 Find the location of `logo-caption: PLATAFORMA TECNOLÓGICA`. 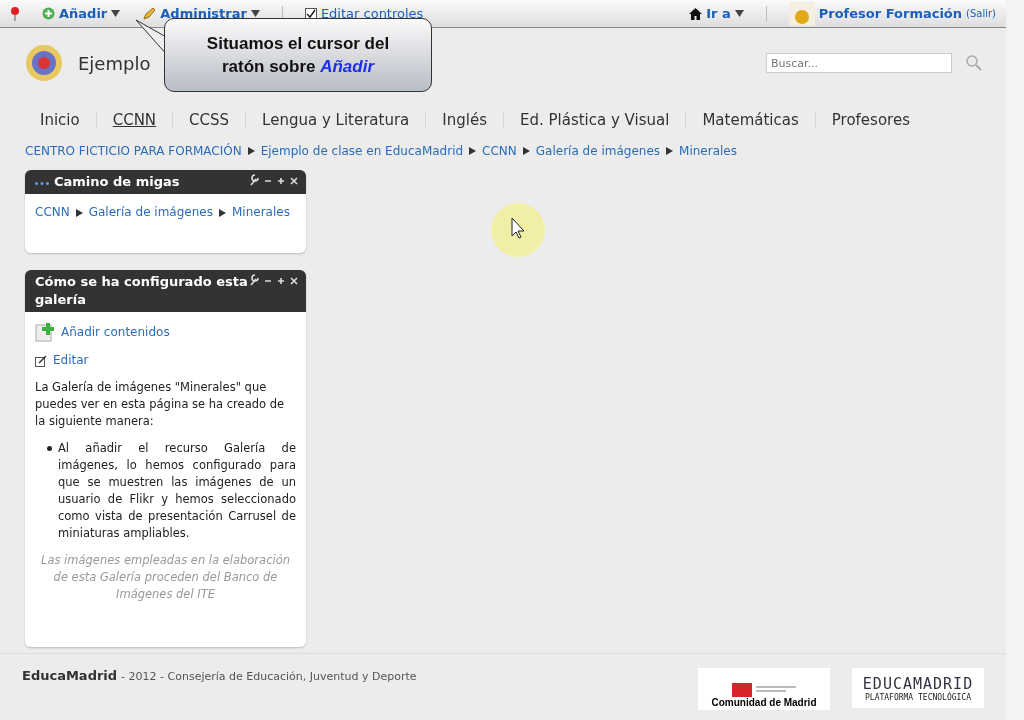

logo-caption: PLATAFORMA TECNOLÓGICA is located at coordinates (918, 697).